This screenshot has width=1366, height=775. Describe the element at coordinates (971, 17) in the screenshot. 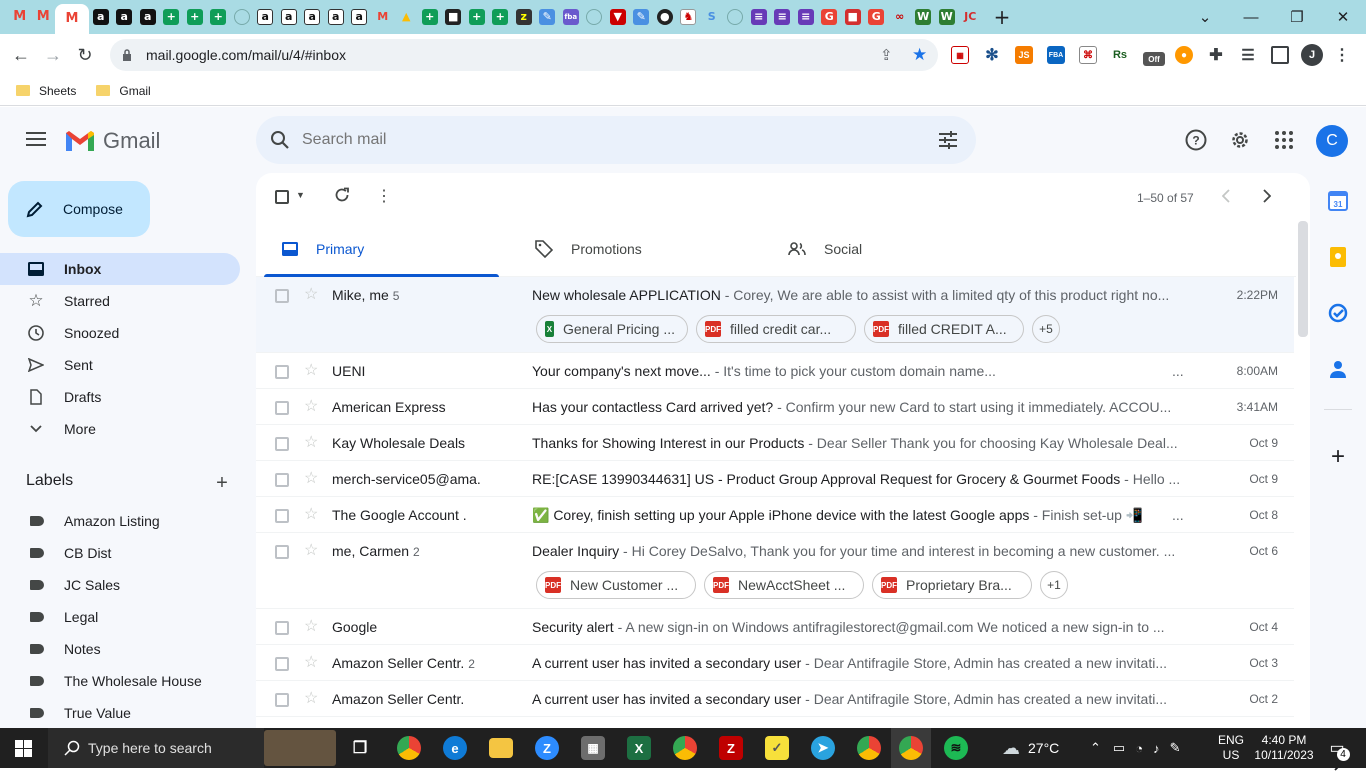

I see `tab-misc: JC` at that location.